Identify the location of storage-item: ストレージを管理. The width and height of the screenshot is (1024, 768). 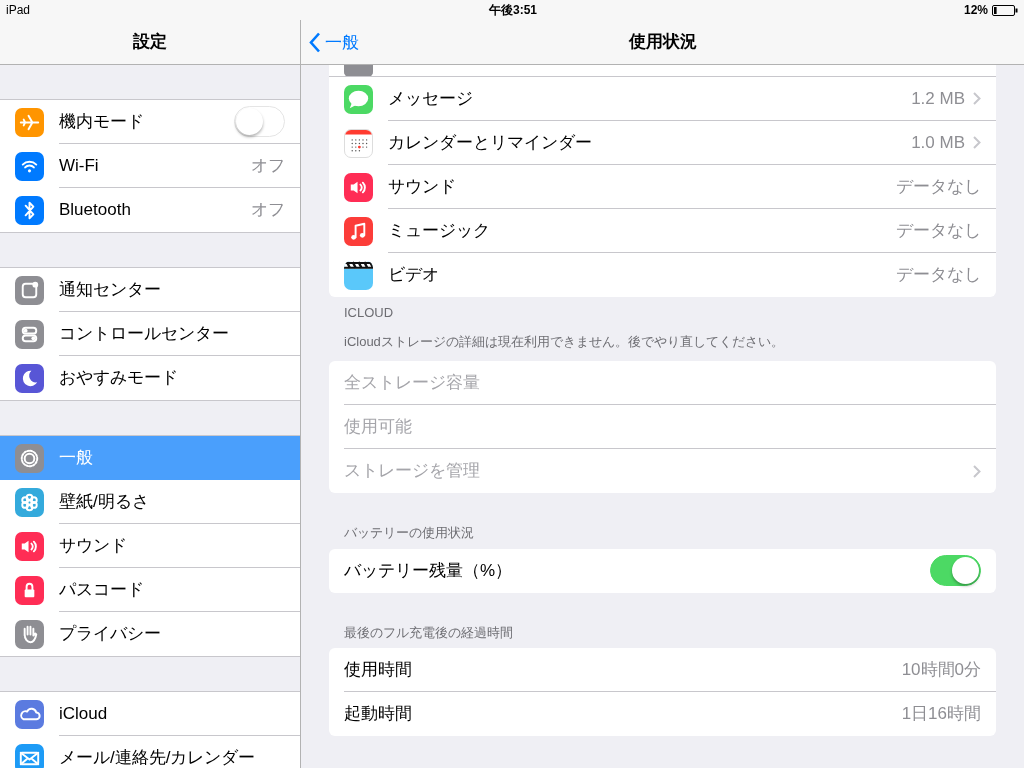
(412, 471).